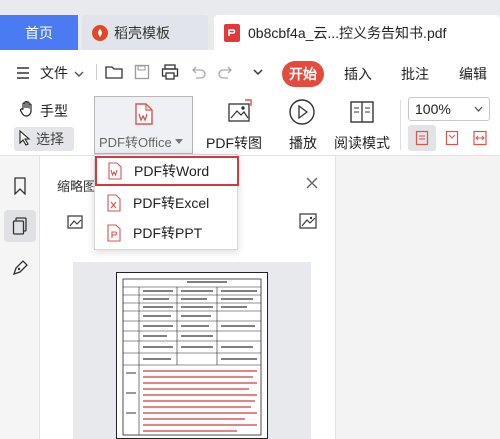 The height and width of the screenshot is (439, 500). I want to click on thumbnail-panel-title: 缩略图, so click(77, 186).